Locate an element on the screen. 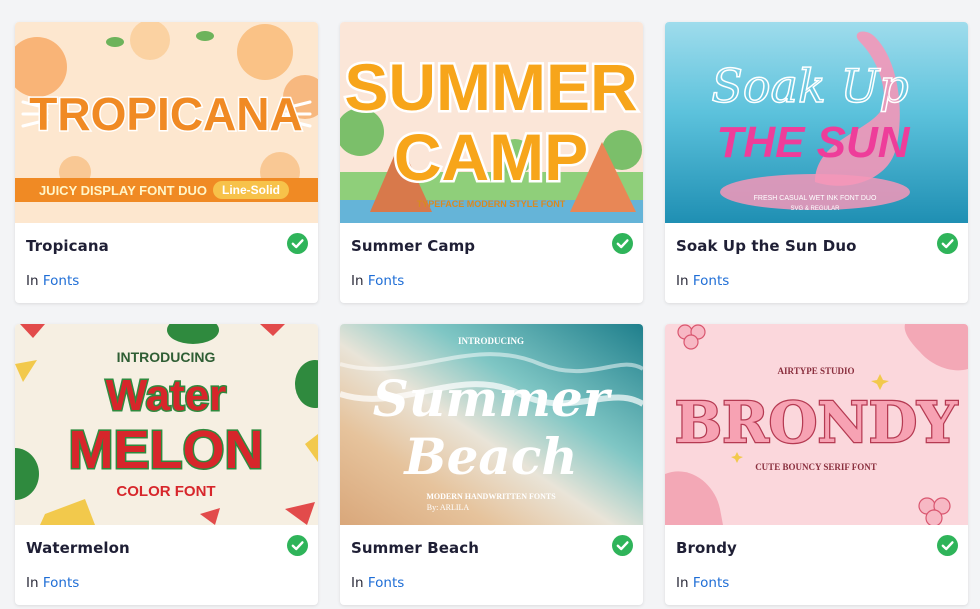 This screenshot has height=609, width=980. card-title: Soak Up the Sun Duo is located at coordinates (766, 246).